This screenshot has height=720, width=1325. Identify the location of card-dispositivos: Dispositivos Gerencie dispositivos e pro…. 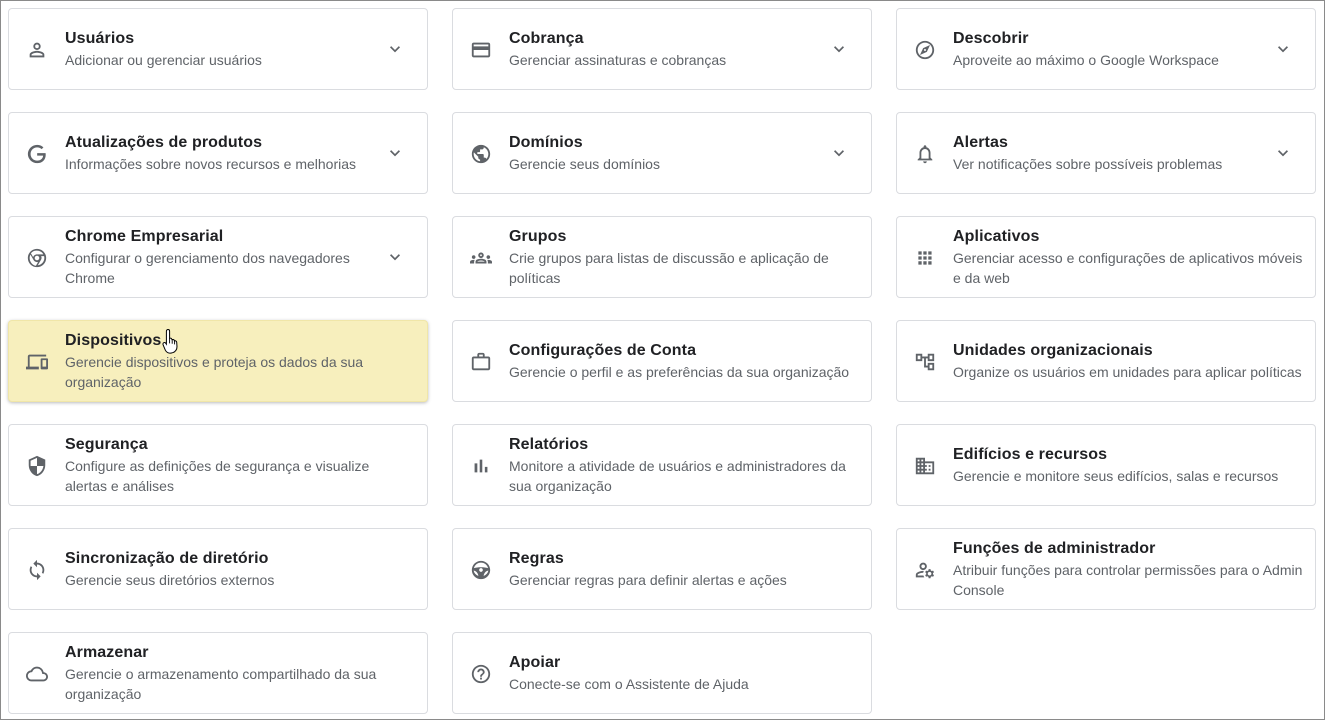
(218, 361).